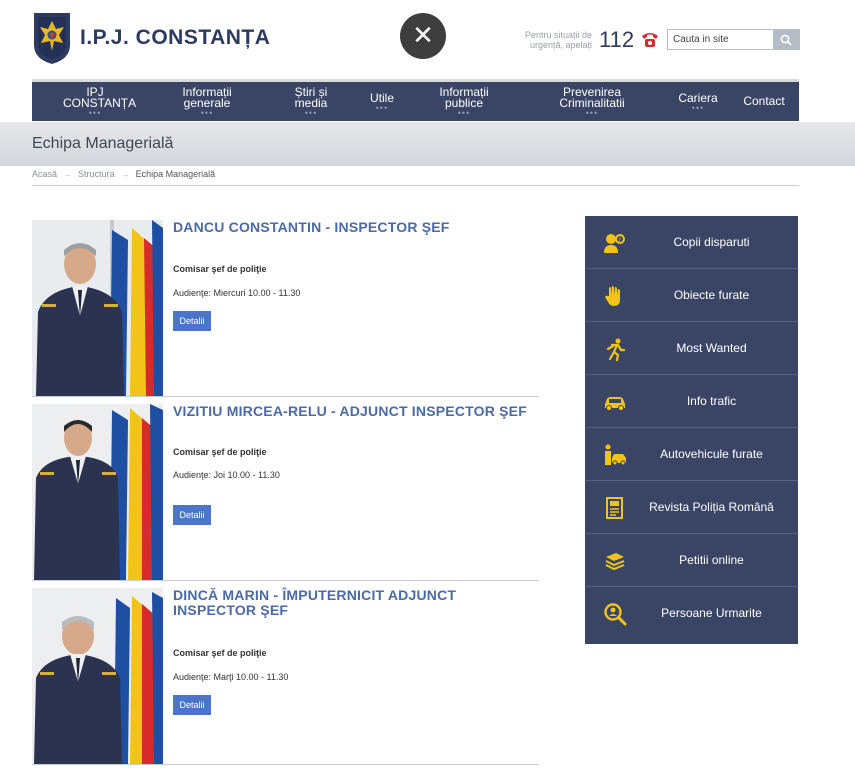 The image size is (855, 783). What do you see at coordinates (311, 97) in the screenshot?
I see `nav-item-label: Știri și media` at bounding box center [311, 97].